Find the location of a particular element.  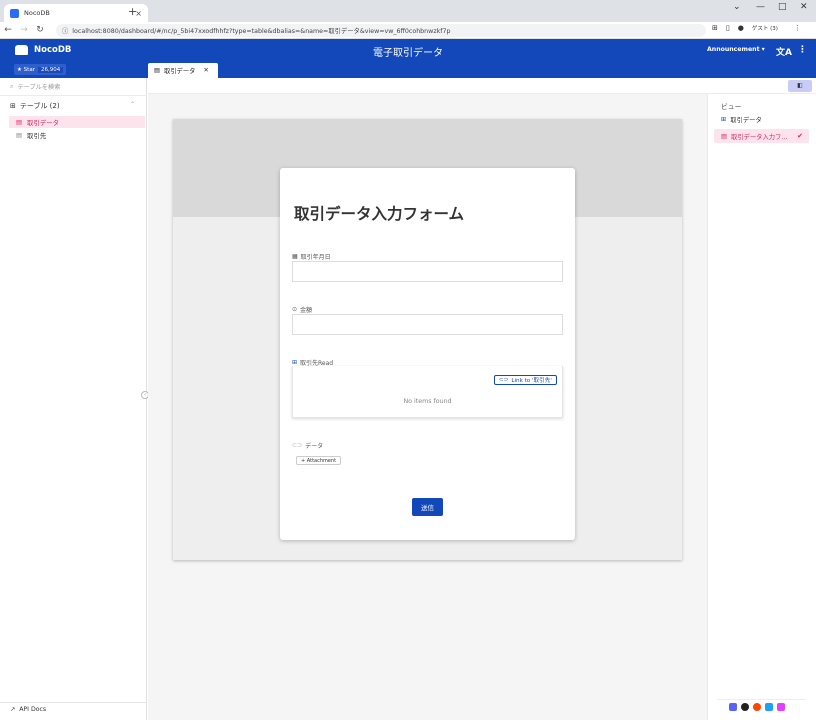

toggle-views-panel-button: ◧ is located at coordinates (800, 86).